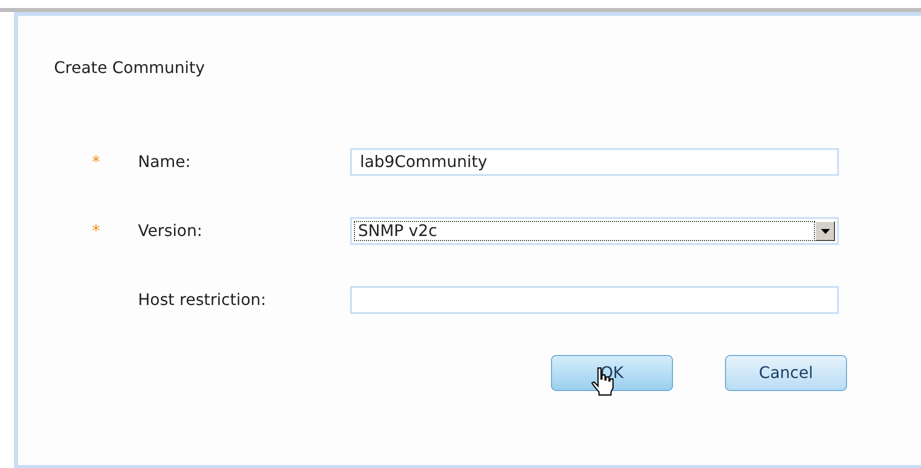 The height and width of the screenshot is (468, 921). What do you see at coordinates (203, 300) in the screenshot?
I see `field-label: Host restriction:` at bounding box center [203, 300].